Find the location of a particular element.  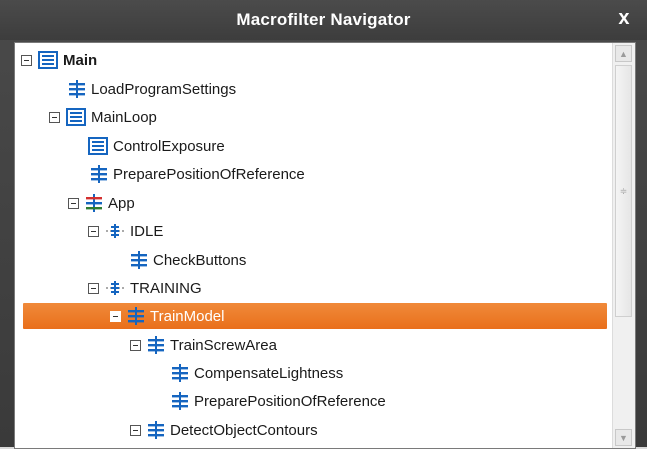

tree-item-label: TRAINING is located at coordinates (166, 288).